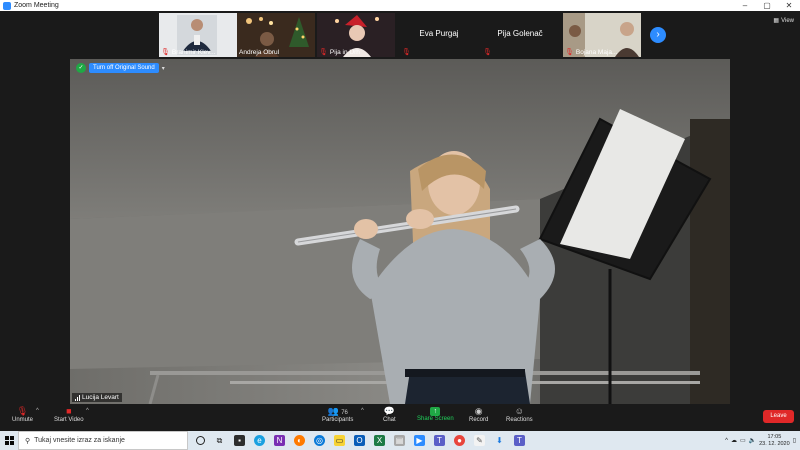 This screenshot has width=800, height=450. What do you see at coordinates (499, 440) in the screenshot?
I see `download-icon: ⬇` at bounding box center [499, 440].